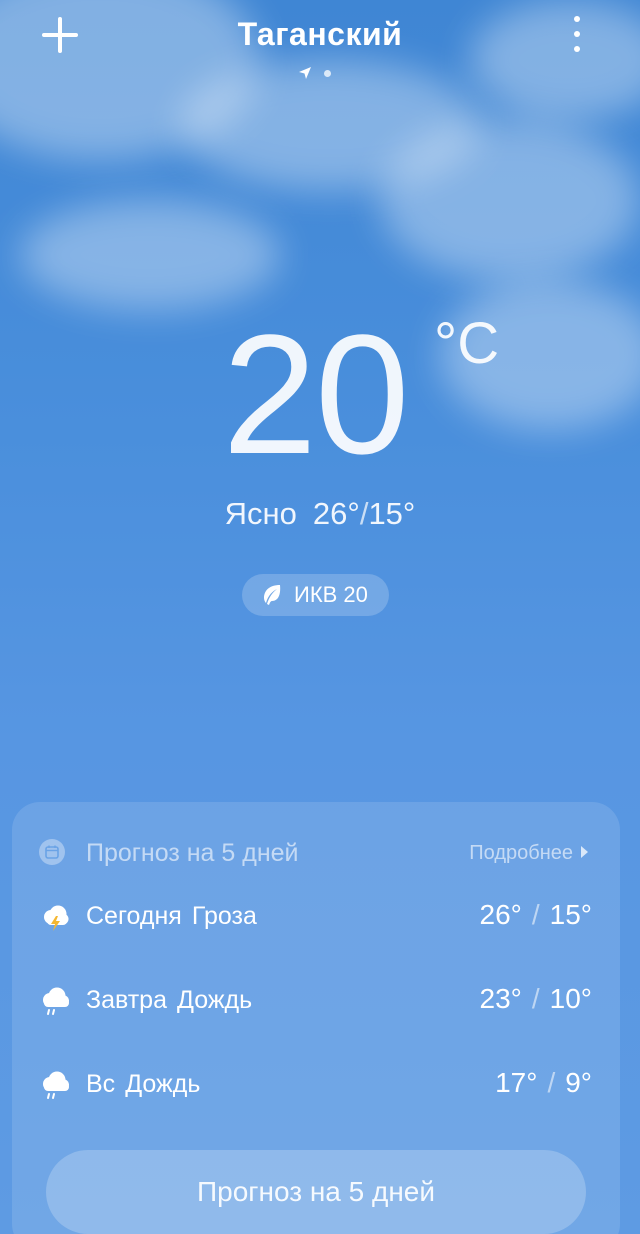 This screenshot has height=1234, width=640. What do you see at coordinates (535, 998) in the screenshot?
I see `forecast-day-temps: 23°/10°` at bounding box center [535, 998].